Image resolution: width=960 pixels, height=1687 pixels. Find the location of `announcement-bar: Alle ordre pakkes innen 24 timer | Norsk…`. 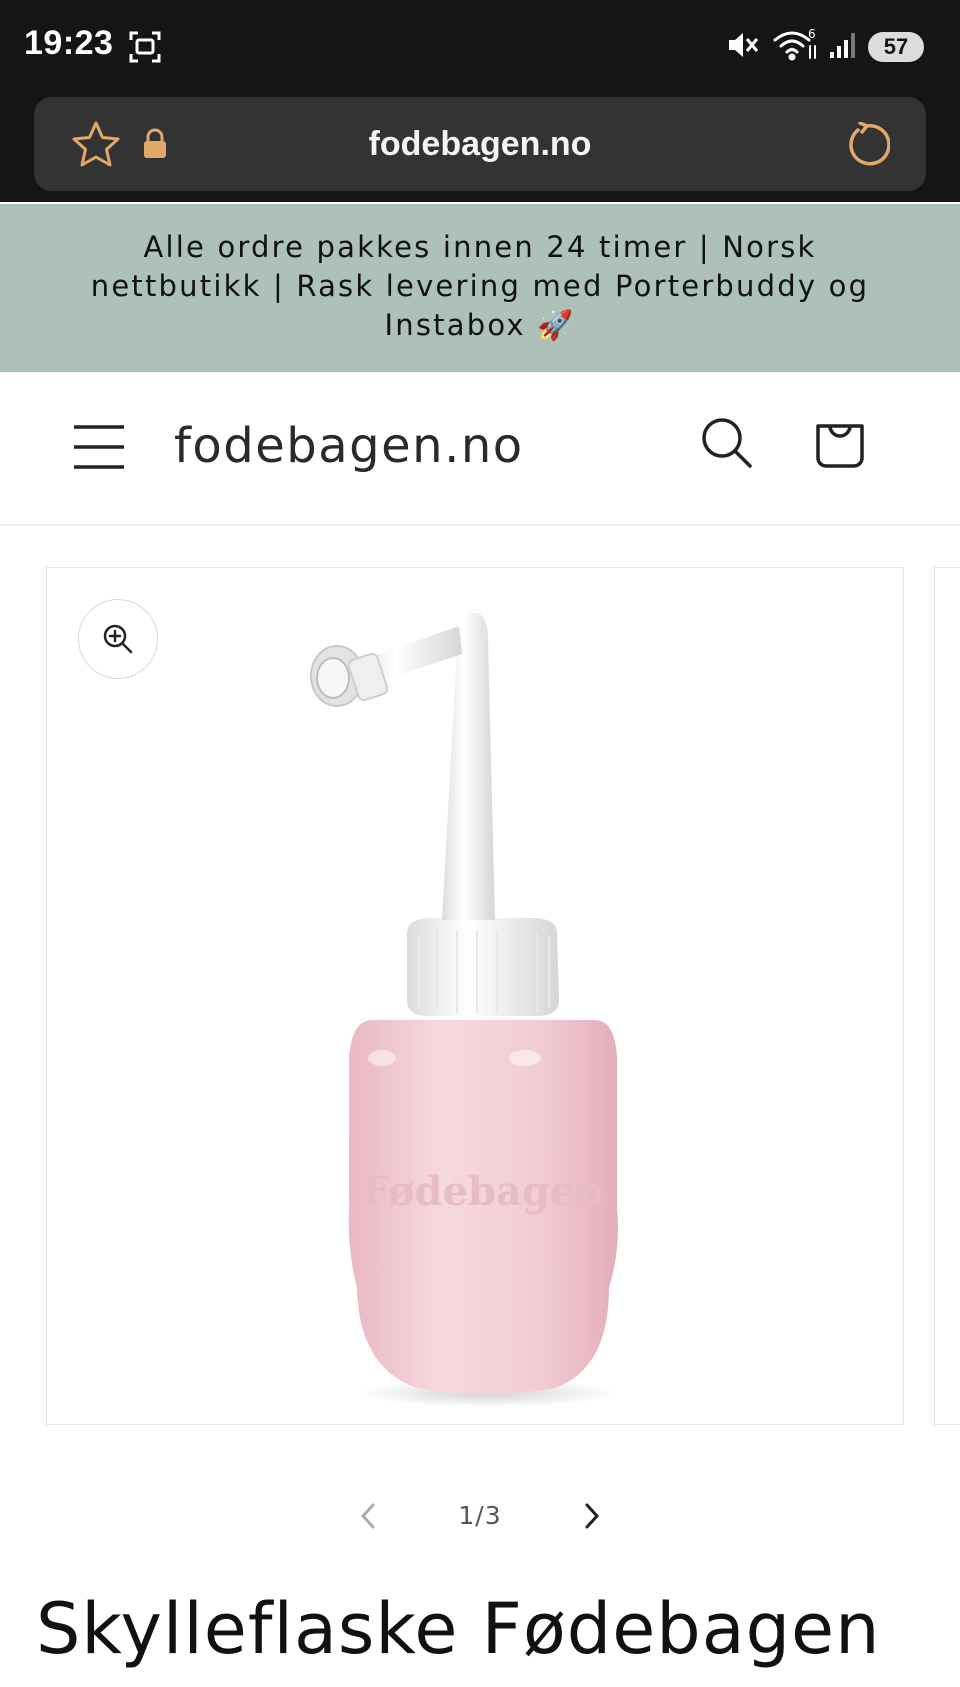

announcement-bar: Alle ordre pakkes innen 24 timer | Norsk… is located at coordinates (480, 288).